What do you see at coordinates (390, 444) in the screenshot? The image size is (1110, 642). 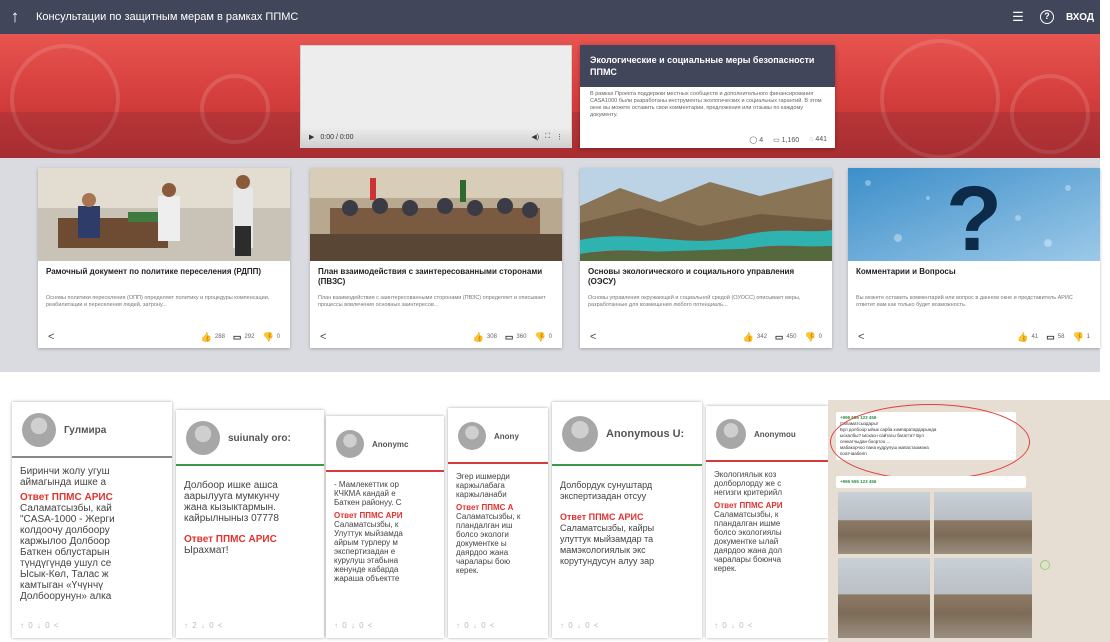 I see `author-name: Anonymc` at bounding box center [390, 444].